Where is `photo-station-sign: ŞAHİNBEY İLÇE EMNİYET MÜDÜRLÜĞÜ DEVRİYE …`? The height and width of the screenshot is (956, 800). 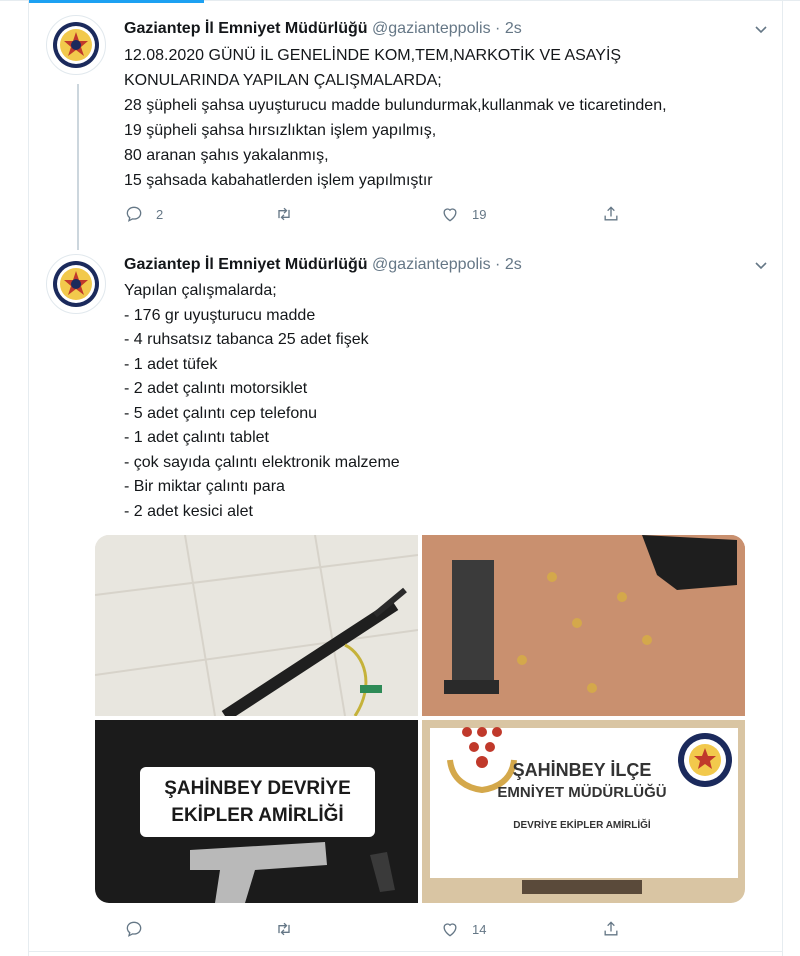 photo-station-sign: ŞAHİNBEY İLÇE EMNİYET MÜDÜRLÜĞÜ DEVRİYE … is located at coordinates (583, 811).